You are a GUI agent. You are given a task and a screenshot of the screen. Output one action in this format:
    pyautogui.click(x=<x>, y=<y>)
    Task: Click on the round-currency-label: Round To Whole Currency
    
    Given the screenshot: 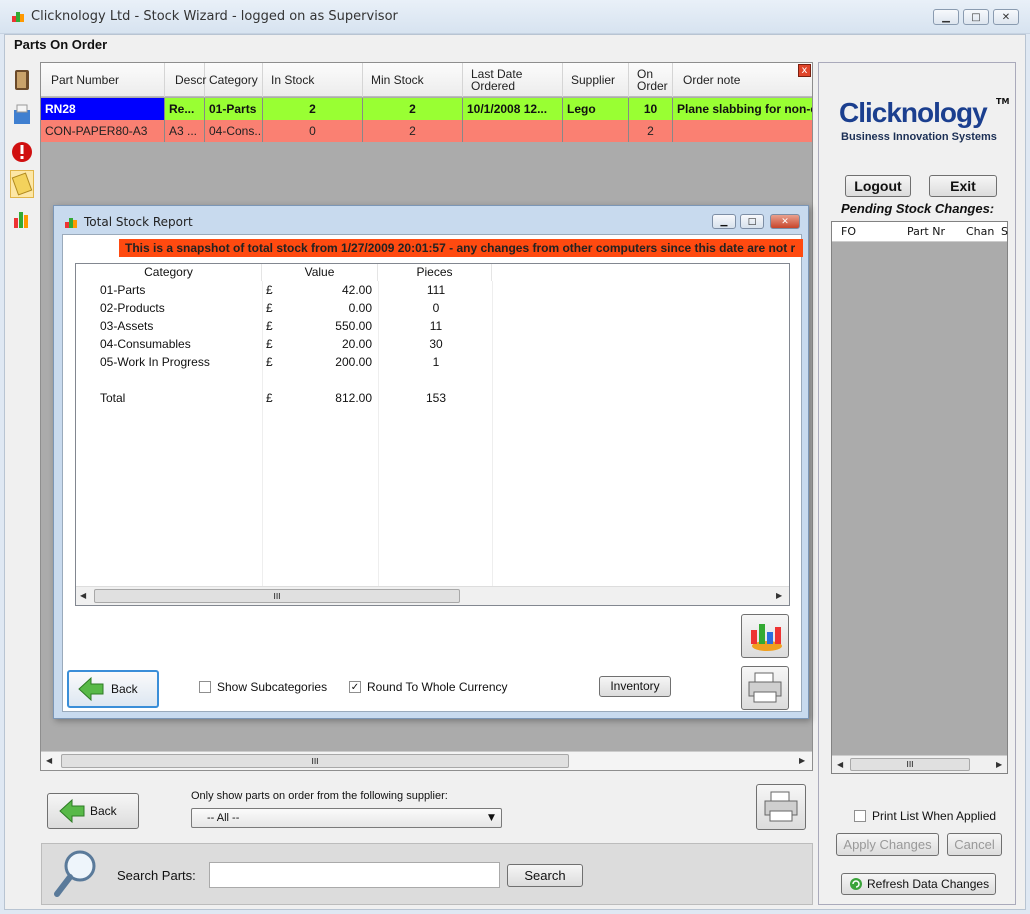 What is the action you would take?
    pyautogui.click(x=437, y=687)
    